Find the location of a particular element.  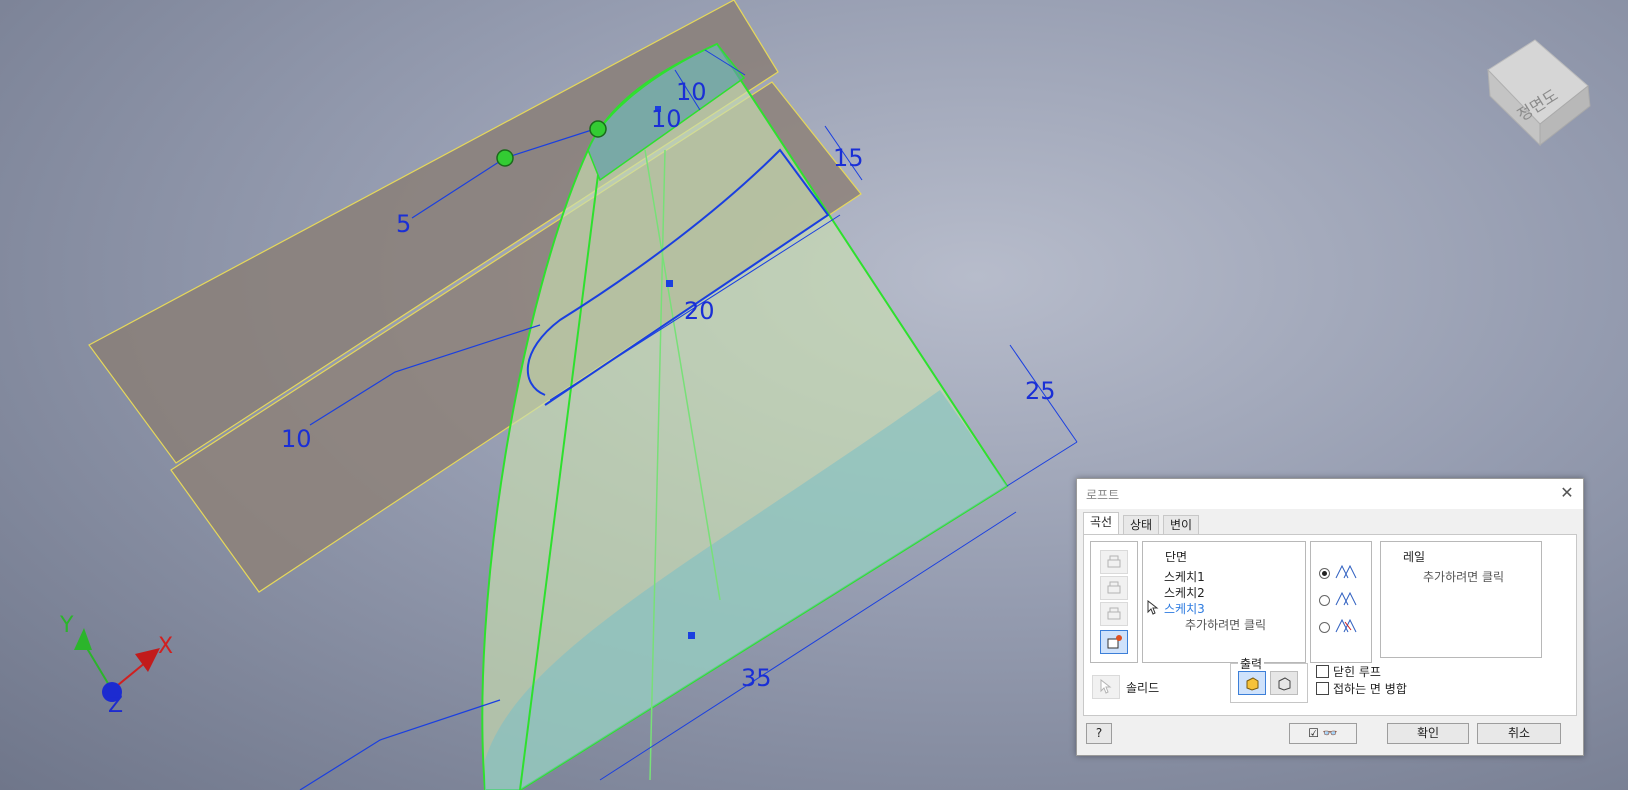

mouse-cursor-icon is located at coordinates (1153, 607).